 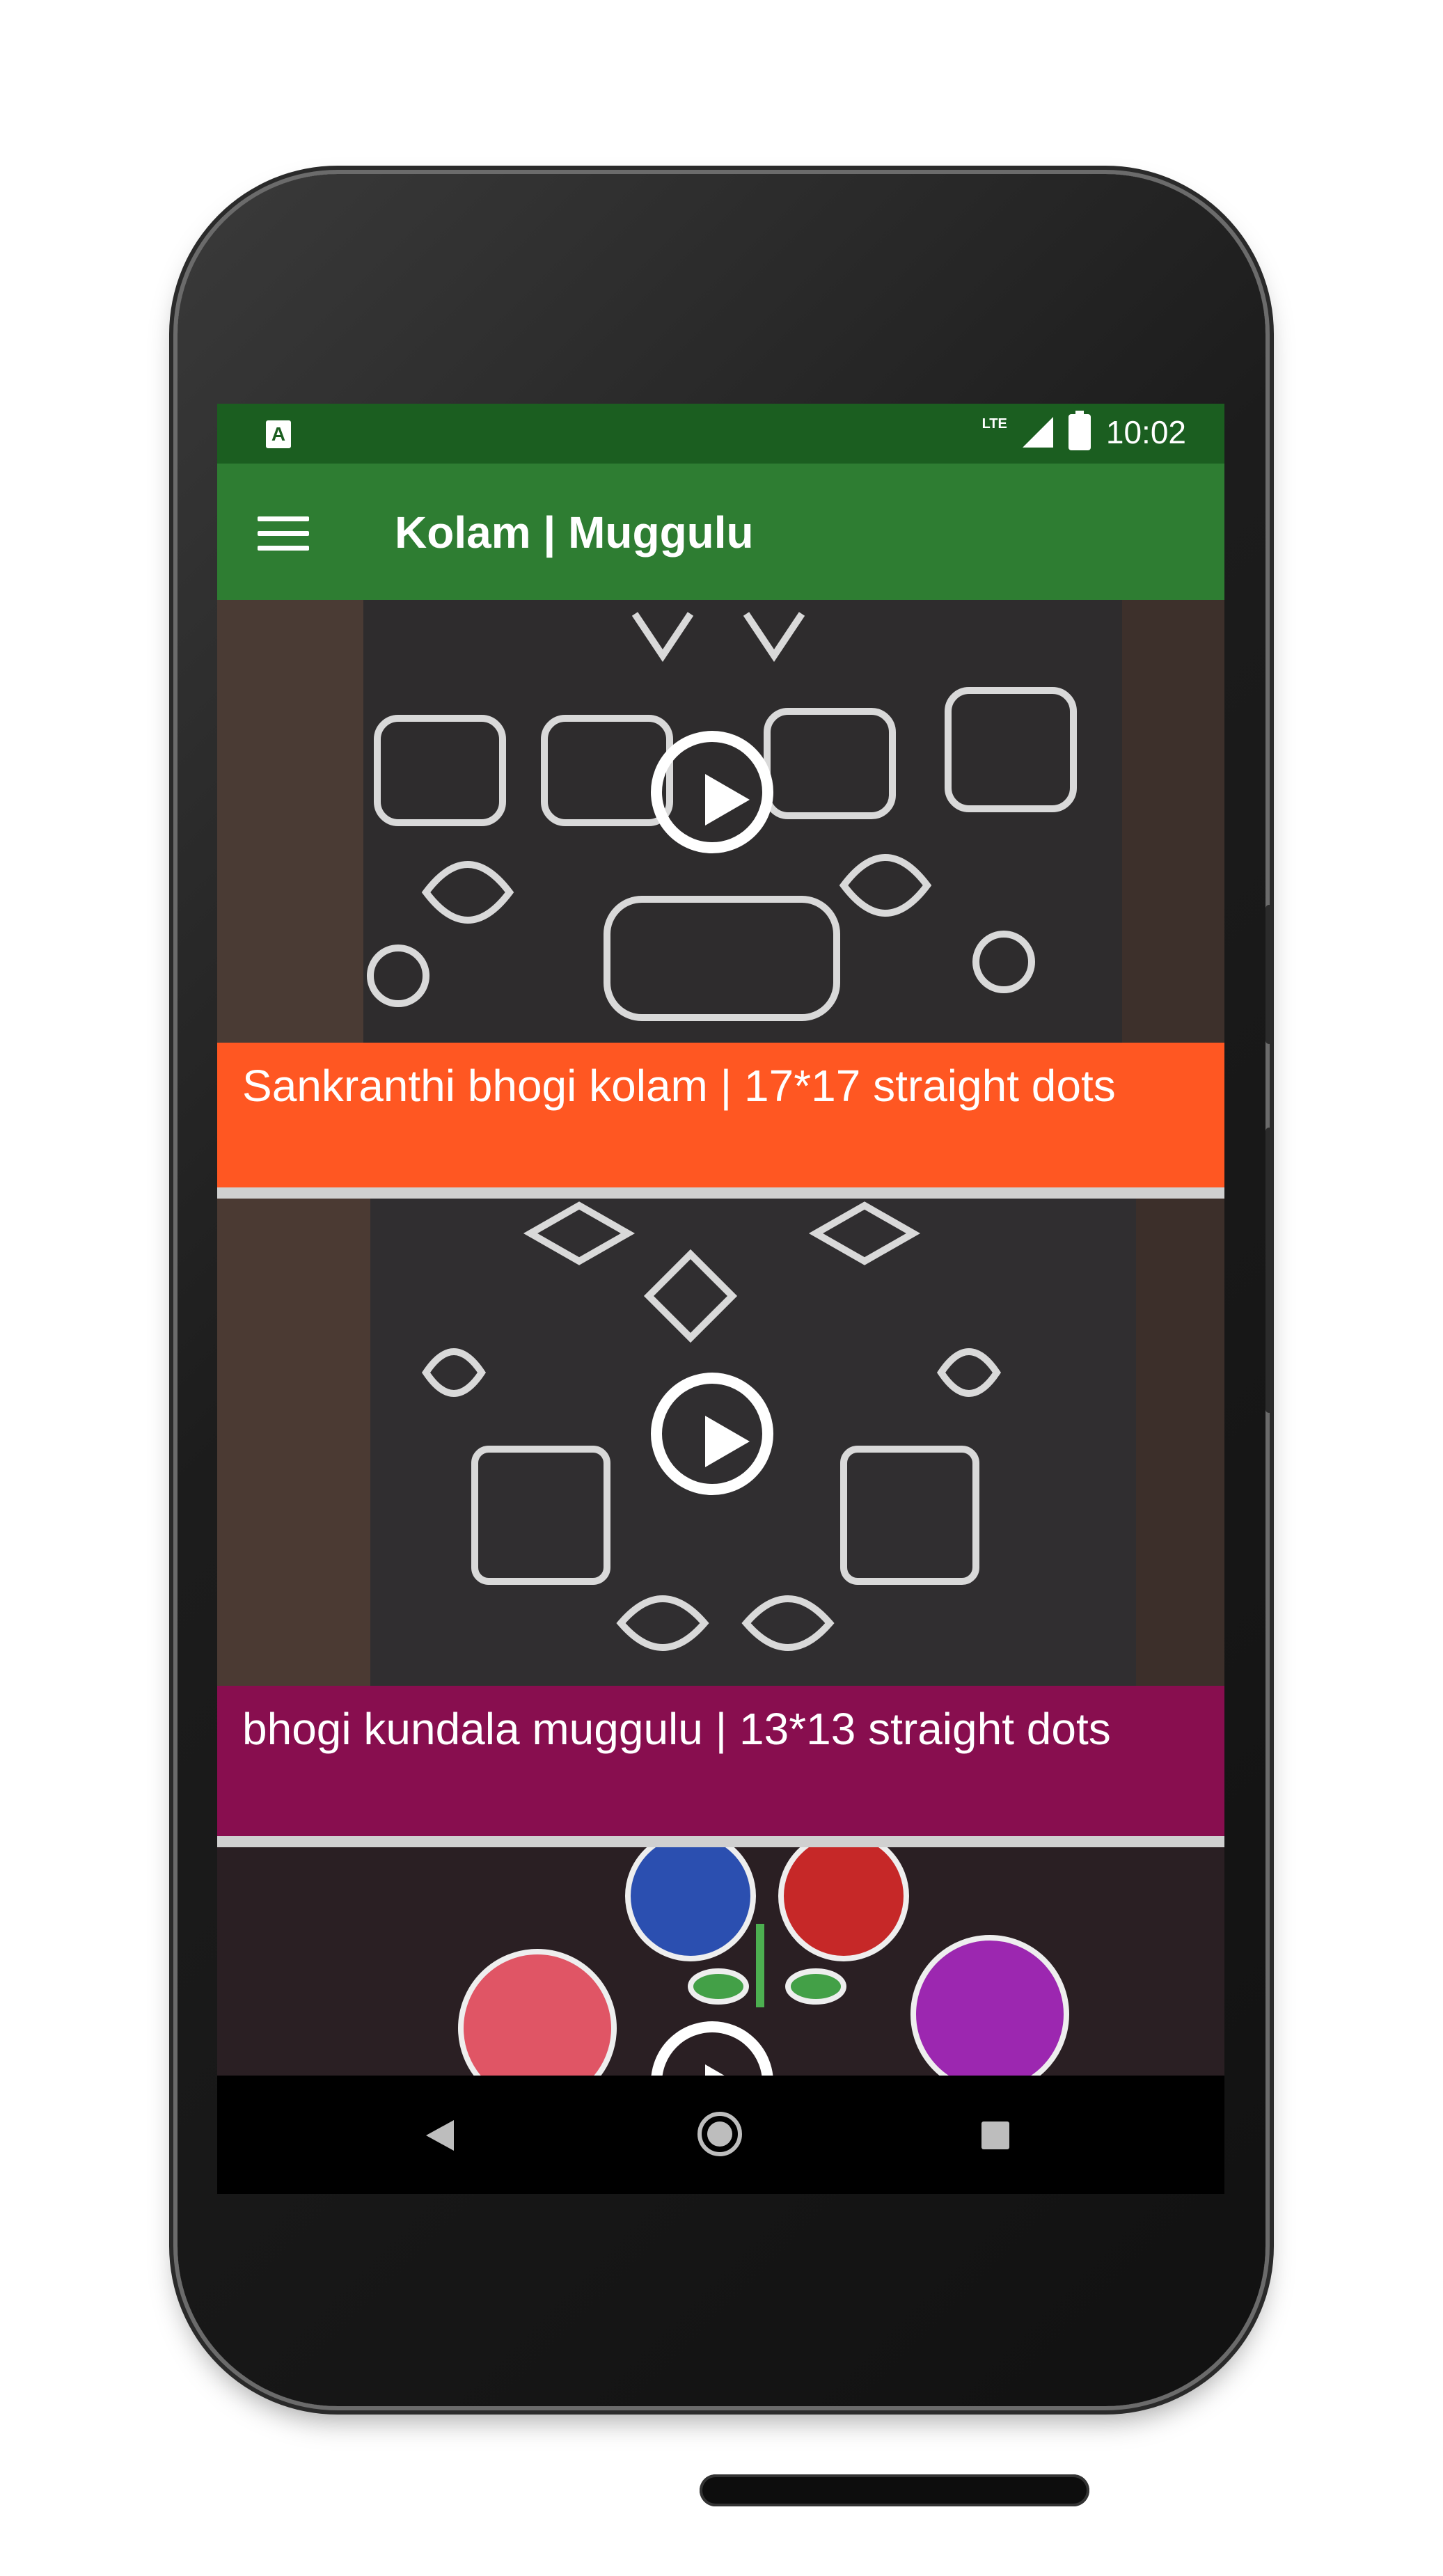 What do you see at coordinates (1037, 432) in the screenshot?
I see `signal-icon` at bounding box center [1037, 432].